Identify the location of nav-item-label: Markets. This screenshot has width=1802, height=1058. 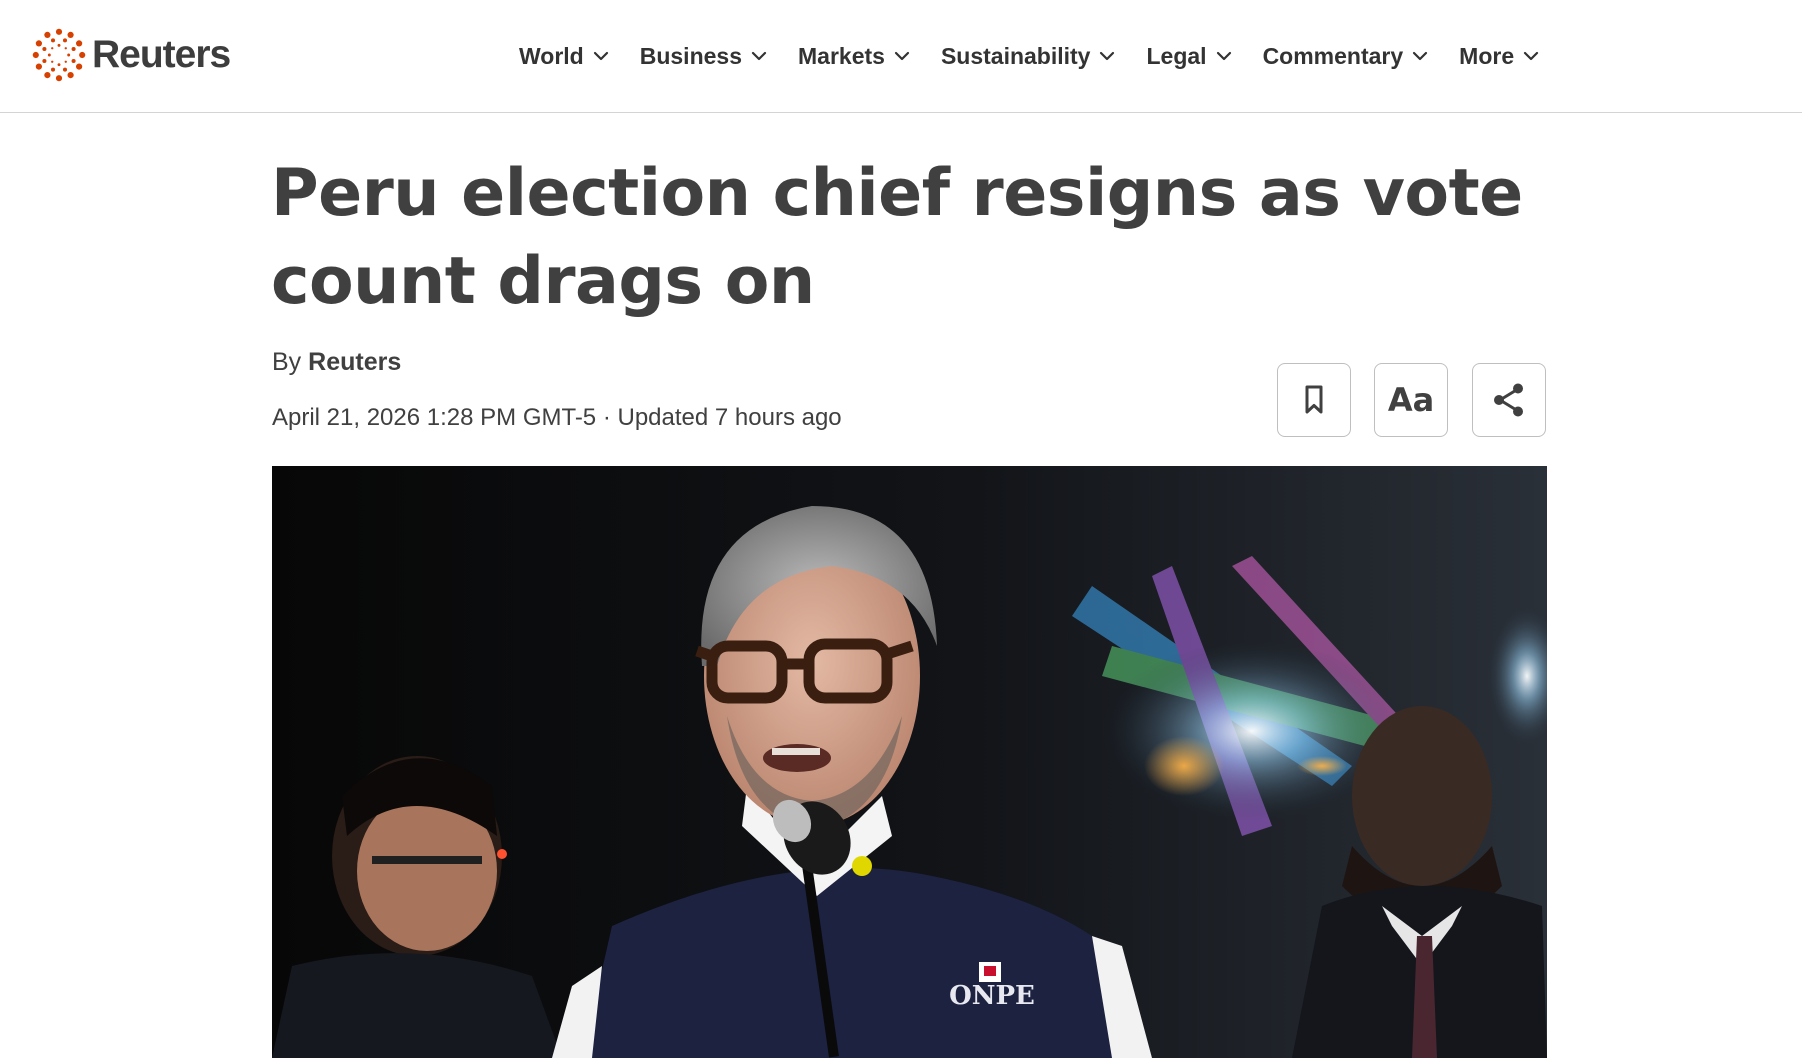
(841, 55).